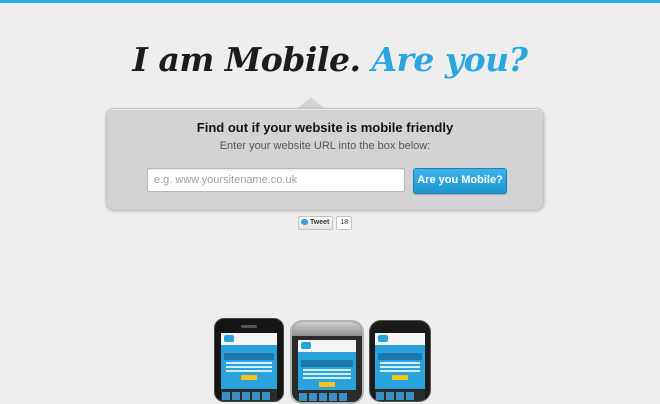  I want to click on headline-main: I am Mobile., so click(246, 59).